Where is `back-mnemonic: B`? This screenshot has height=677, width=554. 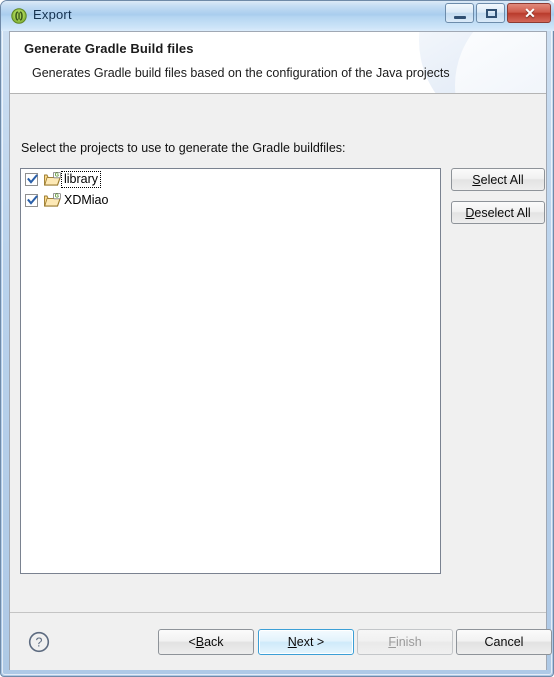 back-mnemonic: B is located at coordinates (200, 642).